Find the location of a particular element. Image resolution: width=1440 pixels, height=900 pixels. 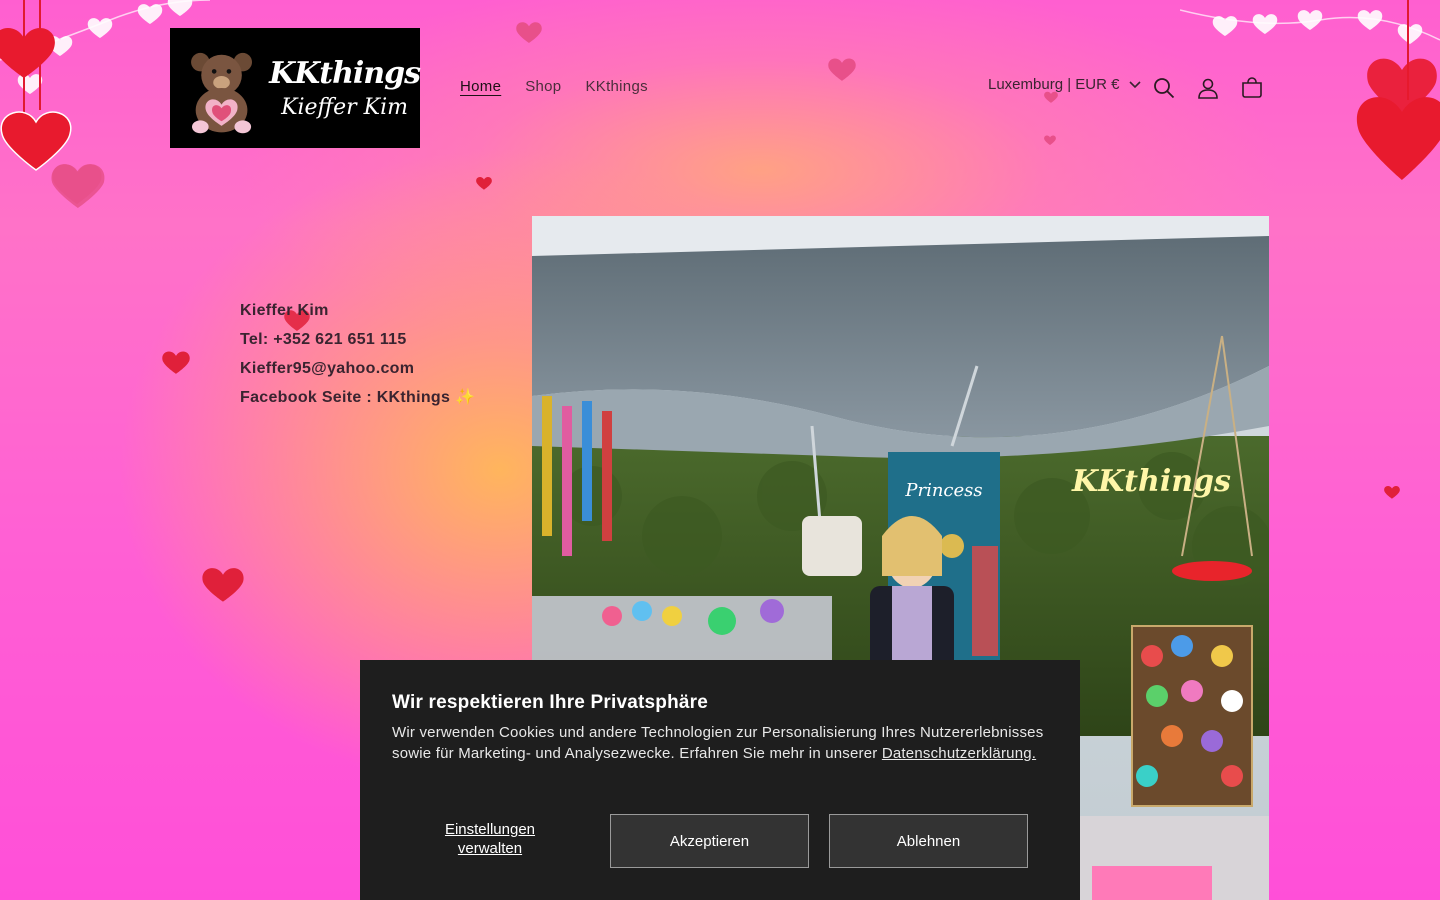

privacy-policy-link: Datenschutzerklärung. is located at coordinates (959, 753).